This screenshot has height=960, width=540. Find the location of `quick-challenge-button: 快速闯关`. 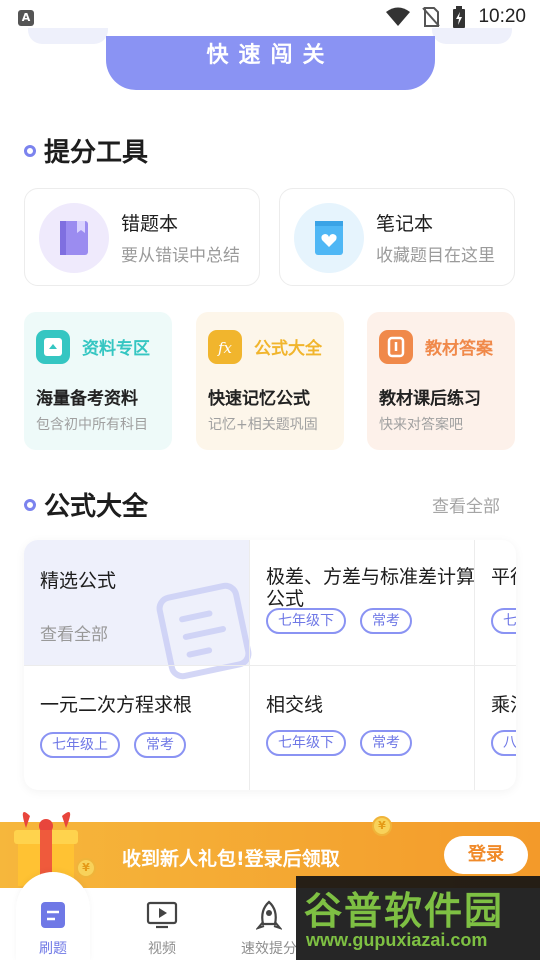

quick-challenge-button: 快速闯关 is located at coordinates (270, 63).